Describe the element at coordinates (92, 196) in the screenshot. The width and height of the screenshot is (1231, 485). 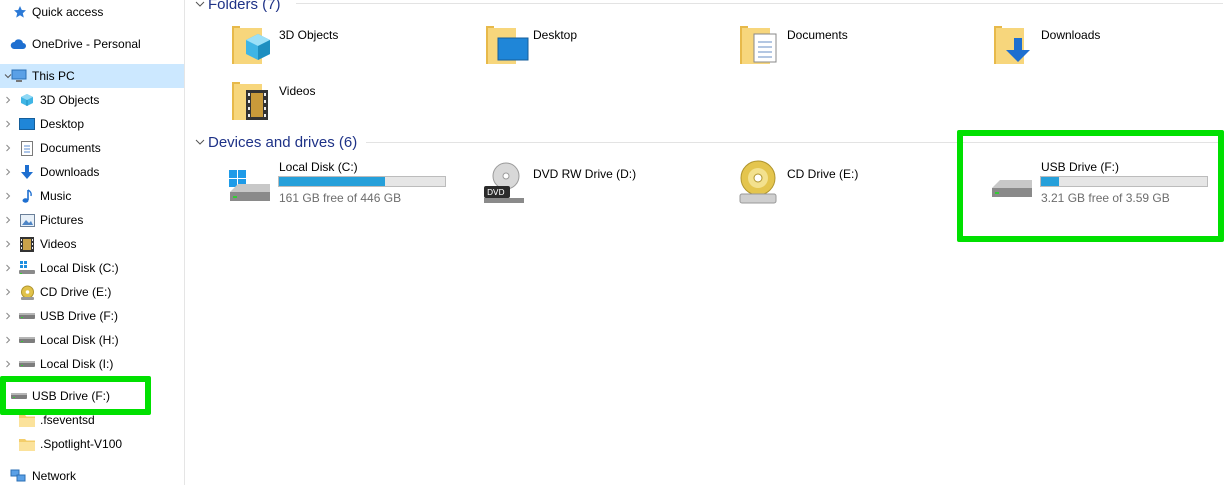
I see `nav-item-music: Music` at that location.